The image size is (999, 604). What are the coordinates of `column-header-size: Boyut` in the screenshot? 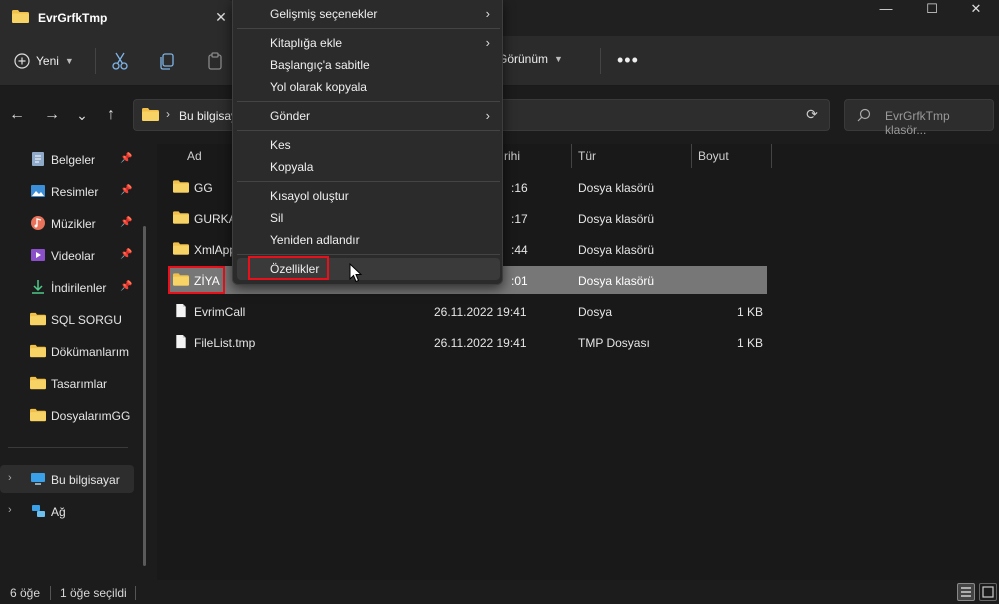 It's located at (713, 156).